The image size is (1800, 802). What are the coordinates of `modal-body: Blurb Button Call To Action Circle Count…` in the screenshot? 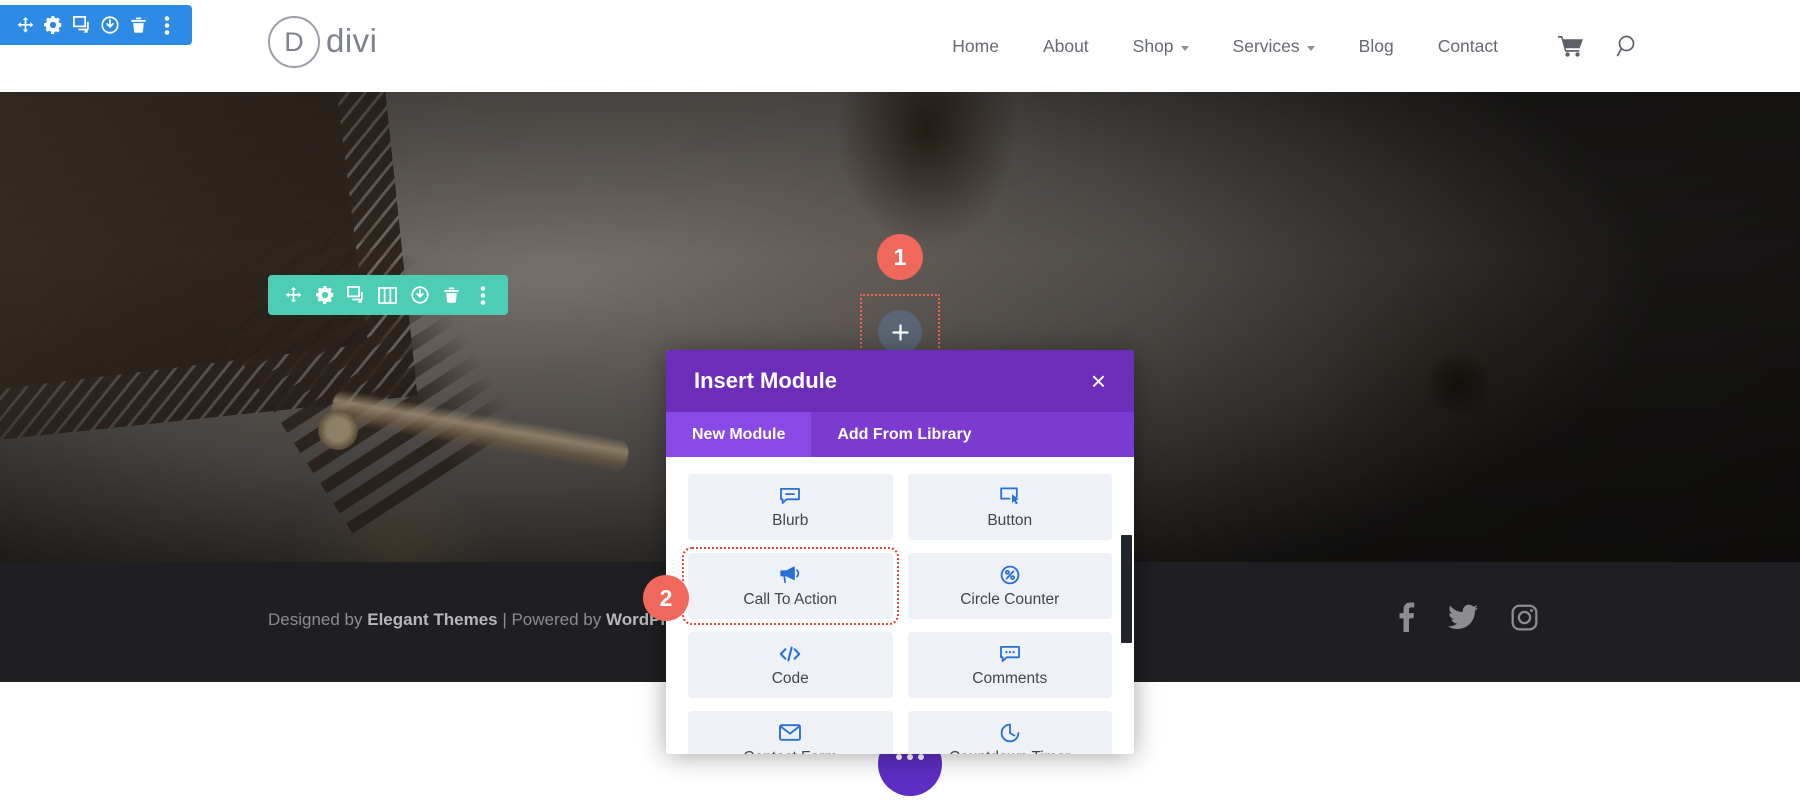 It's located at (900, 605).